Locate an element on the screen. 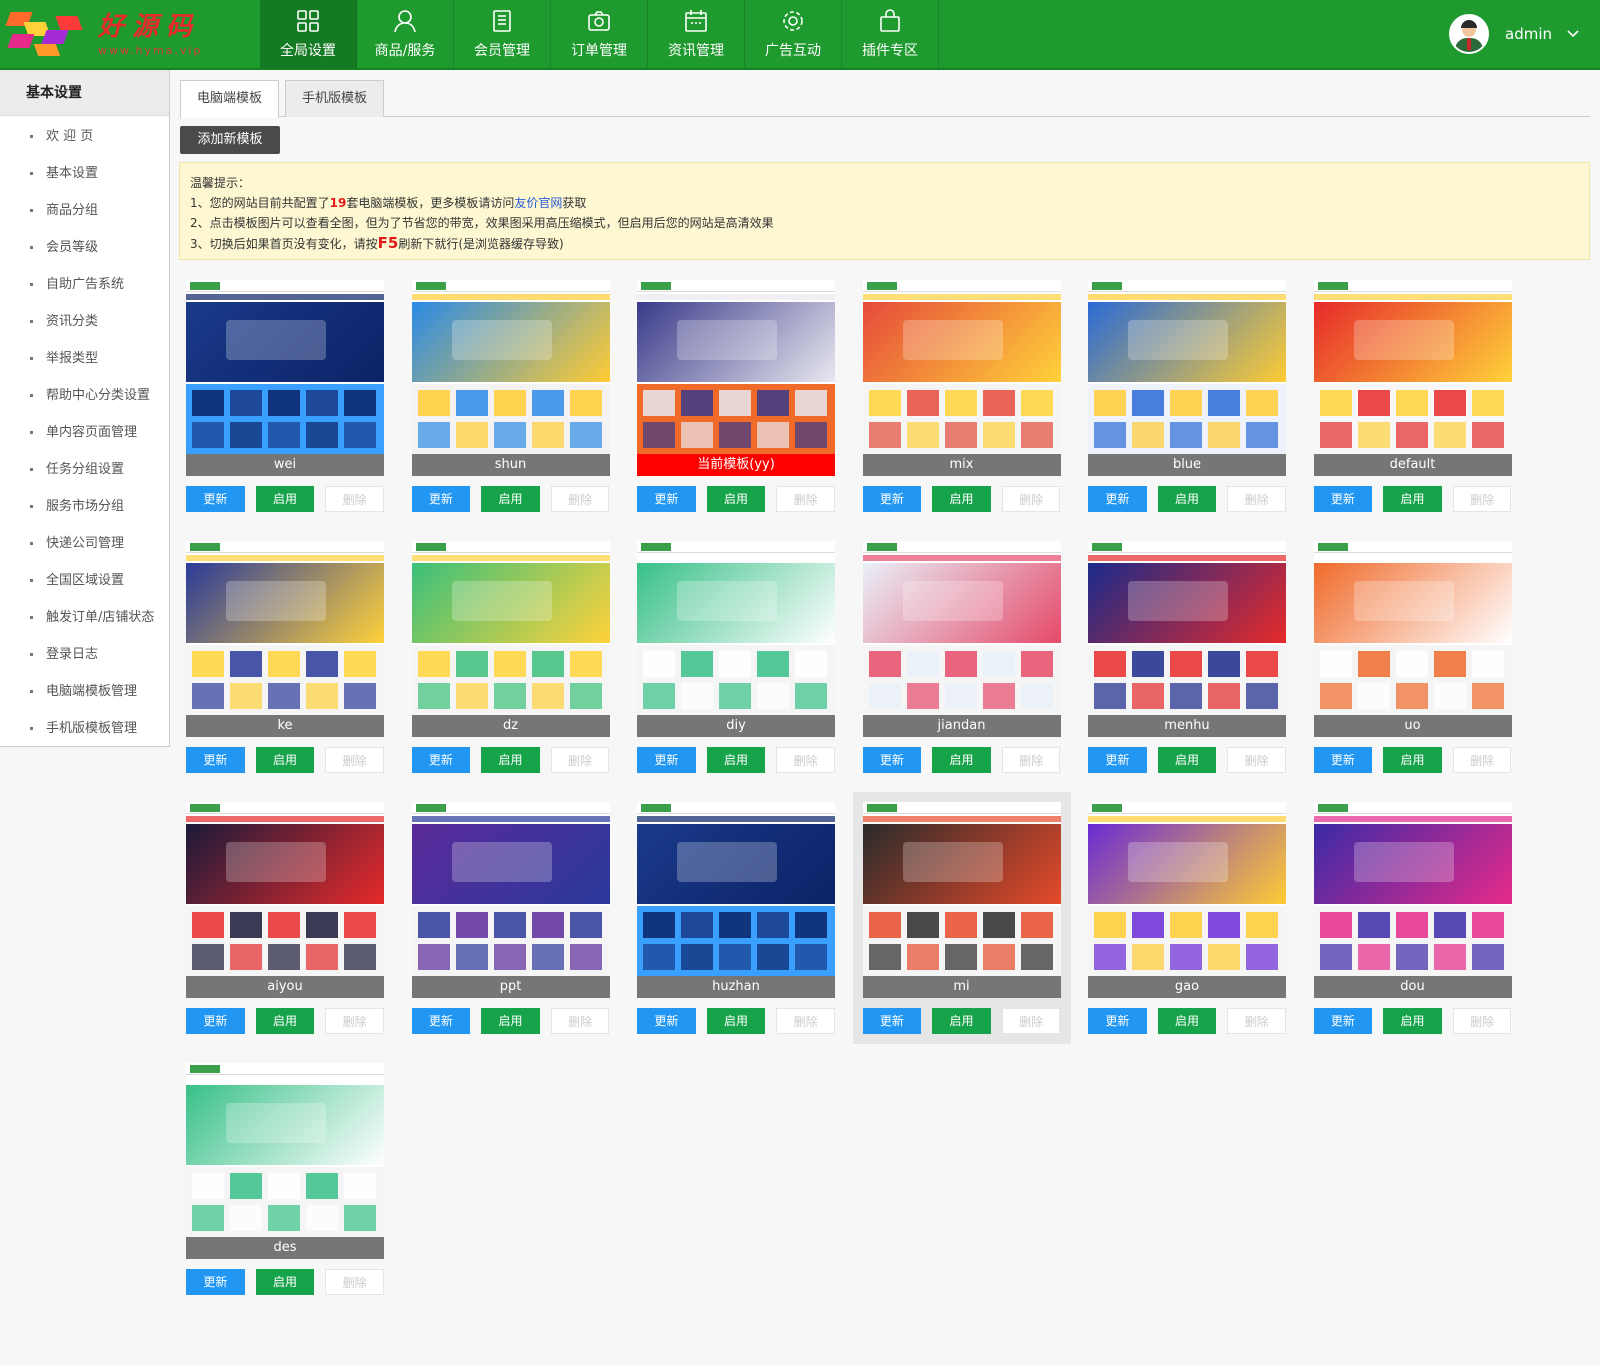 Image resolution: width=1600 pixels, height=1365 pixels. sidebar-item-service-market: 服务市场分组 is located at coordinates (84, 506).